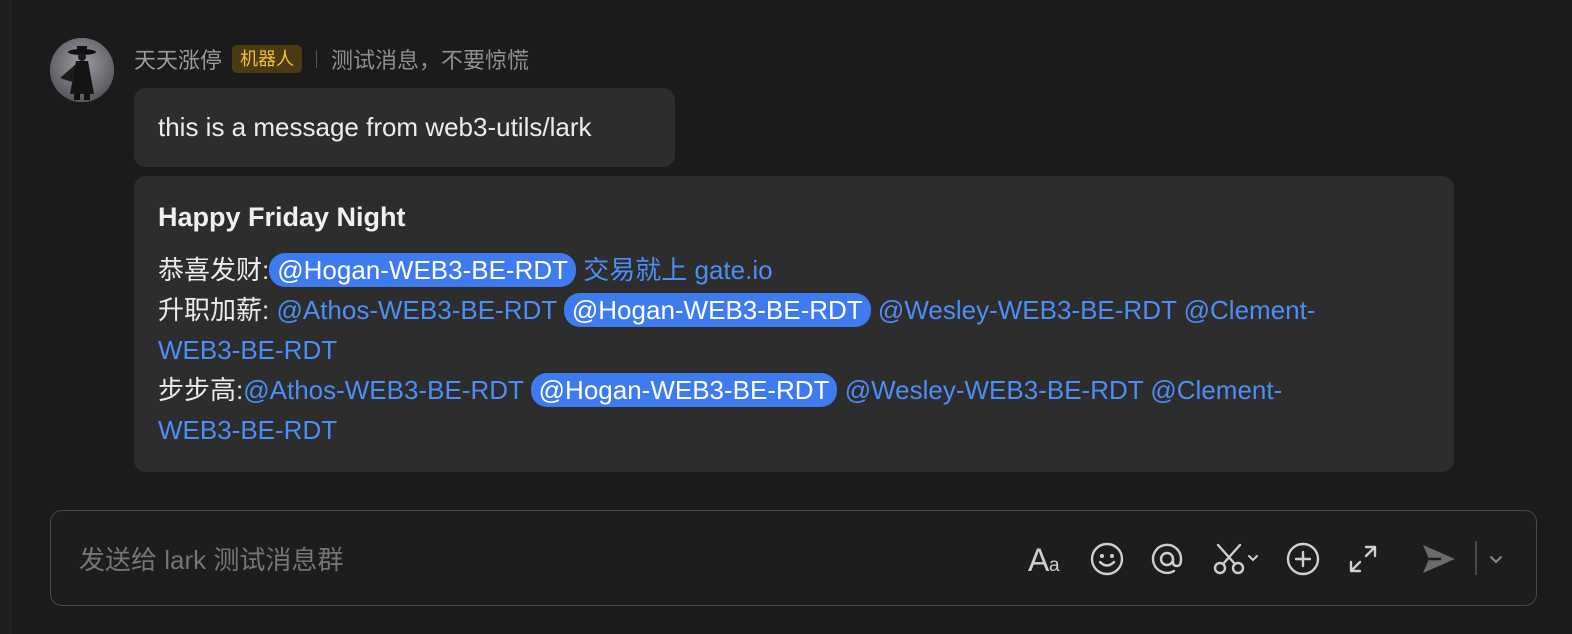  I want to click on mention-icon, so click(1167, 559).